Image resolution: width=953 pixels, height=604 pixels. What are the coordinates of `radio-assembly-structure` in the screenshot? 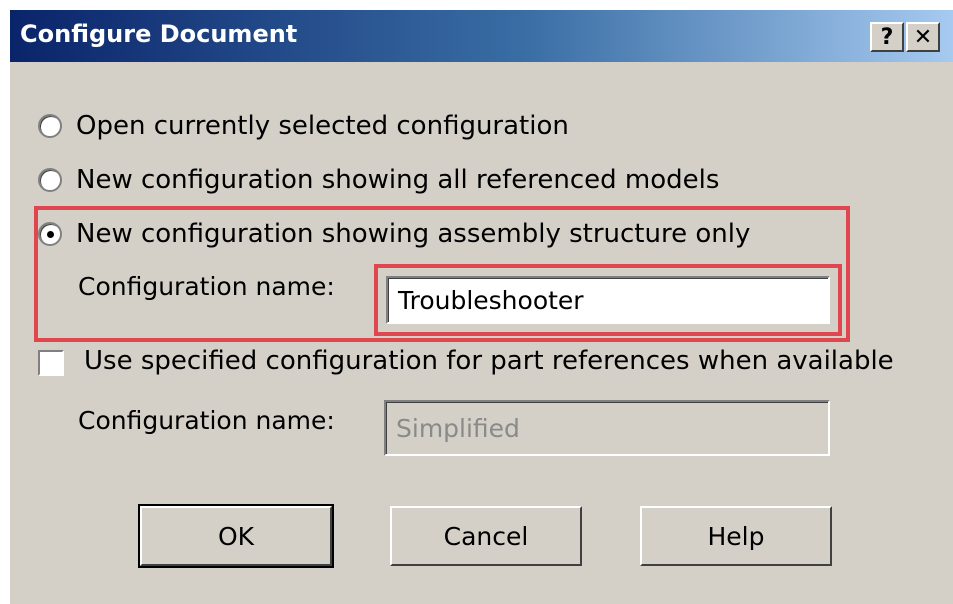 It's located at (50, 234).